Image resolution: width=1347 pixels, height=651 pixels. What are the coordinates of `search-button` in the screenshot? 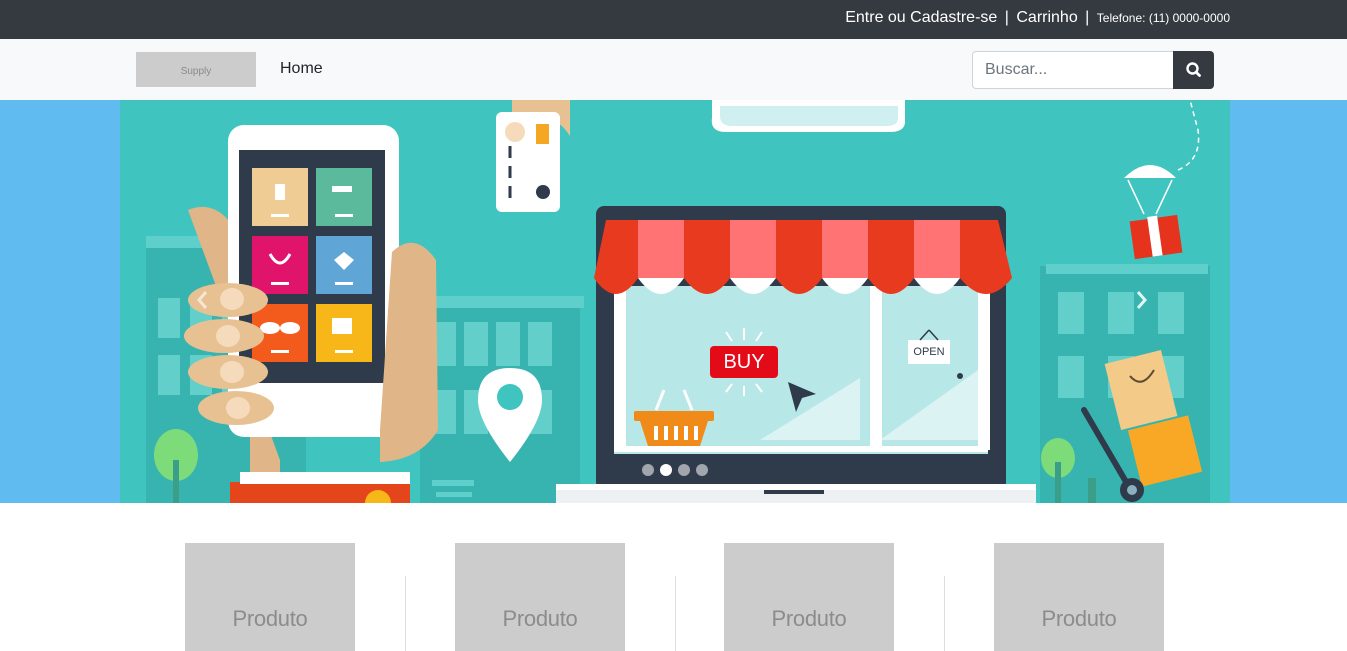 It's located at (1193, 70).